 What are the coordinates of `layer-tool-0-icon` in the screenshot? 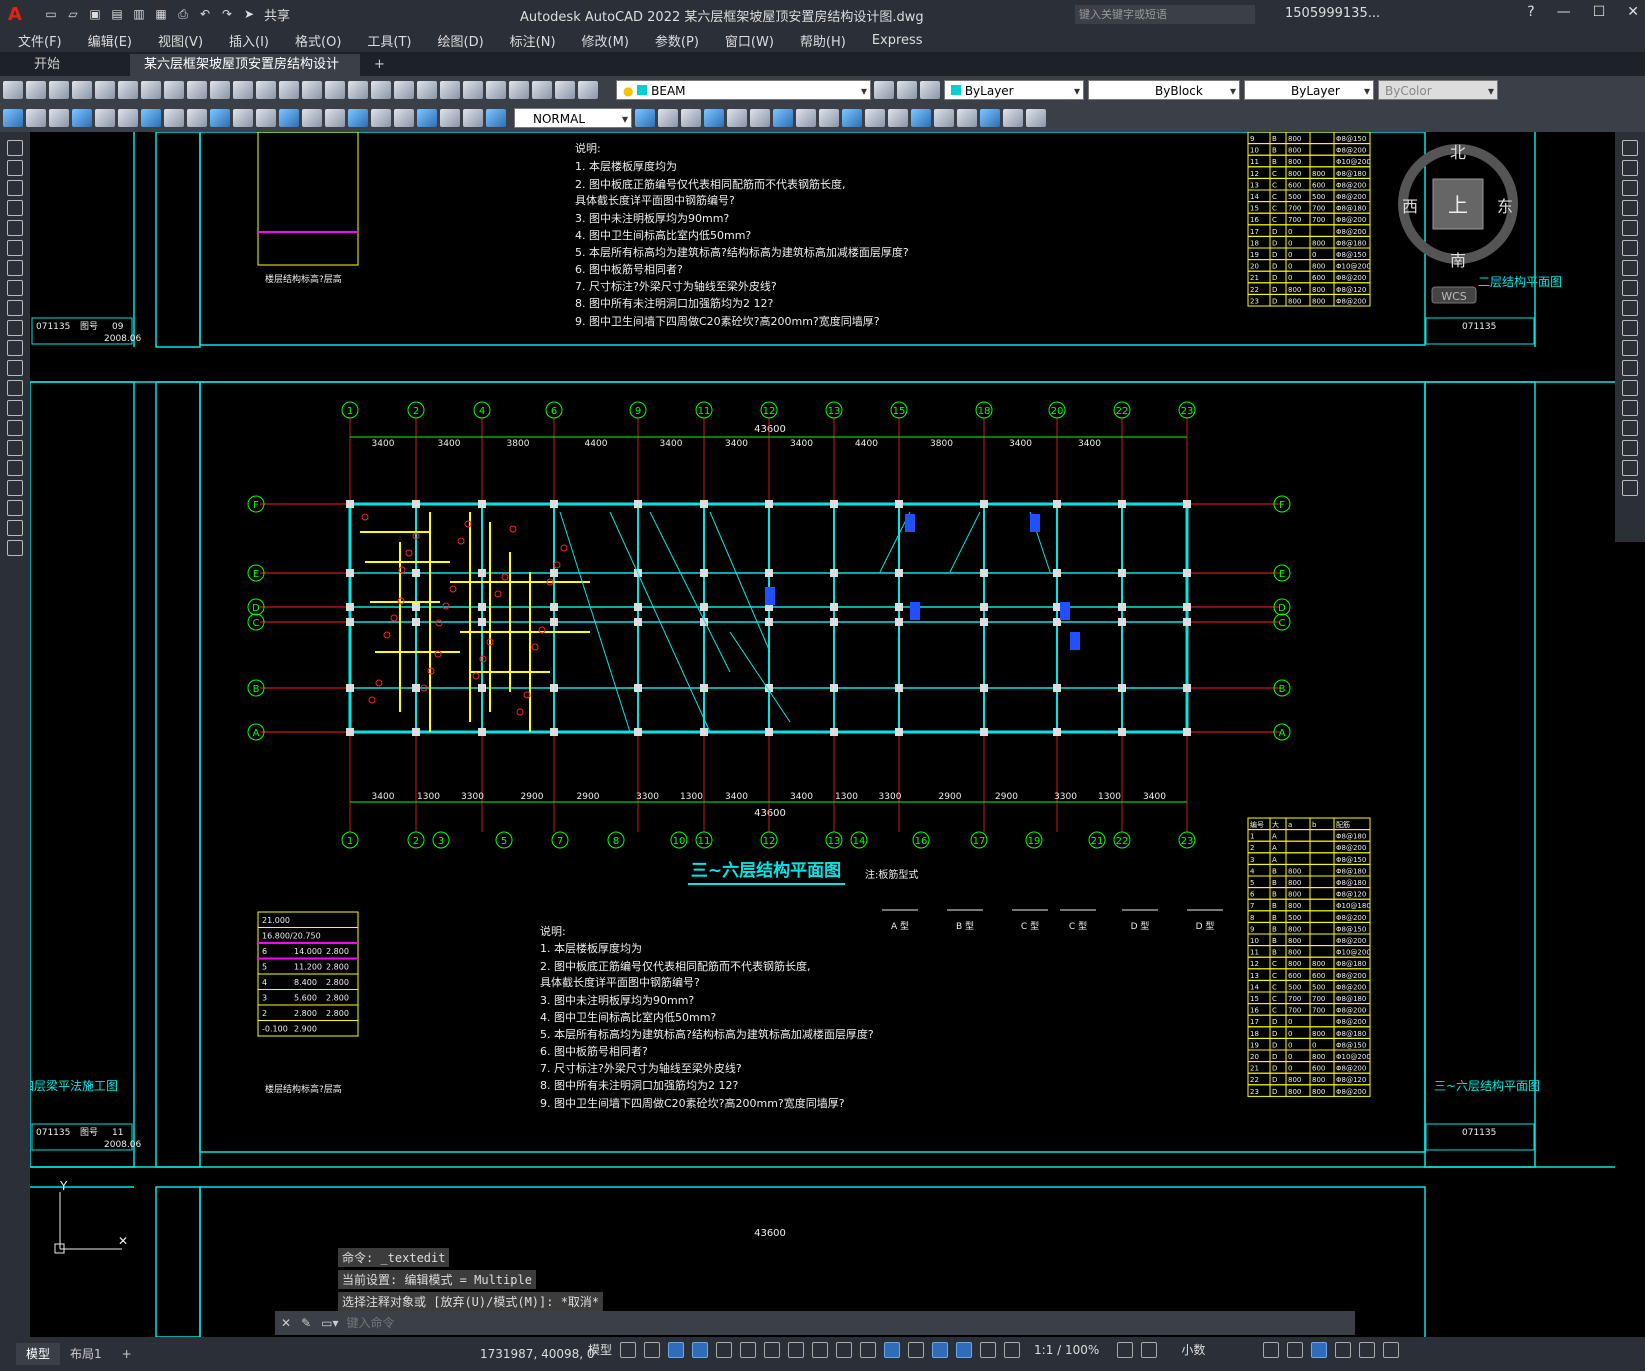 It's located at (884, 90).